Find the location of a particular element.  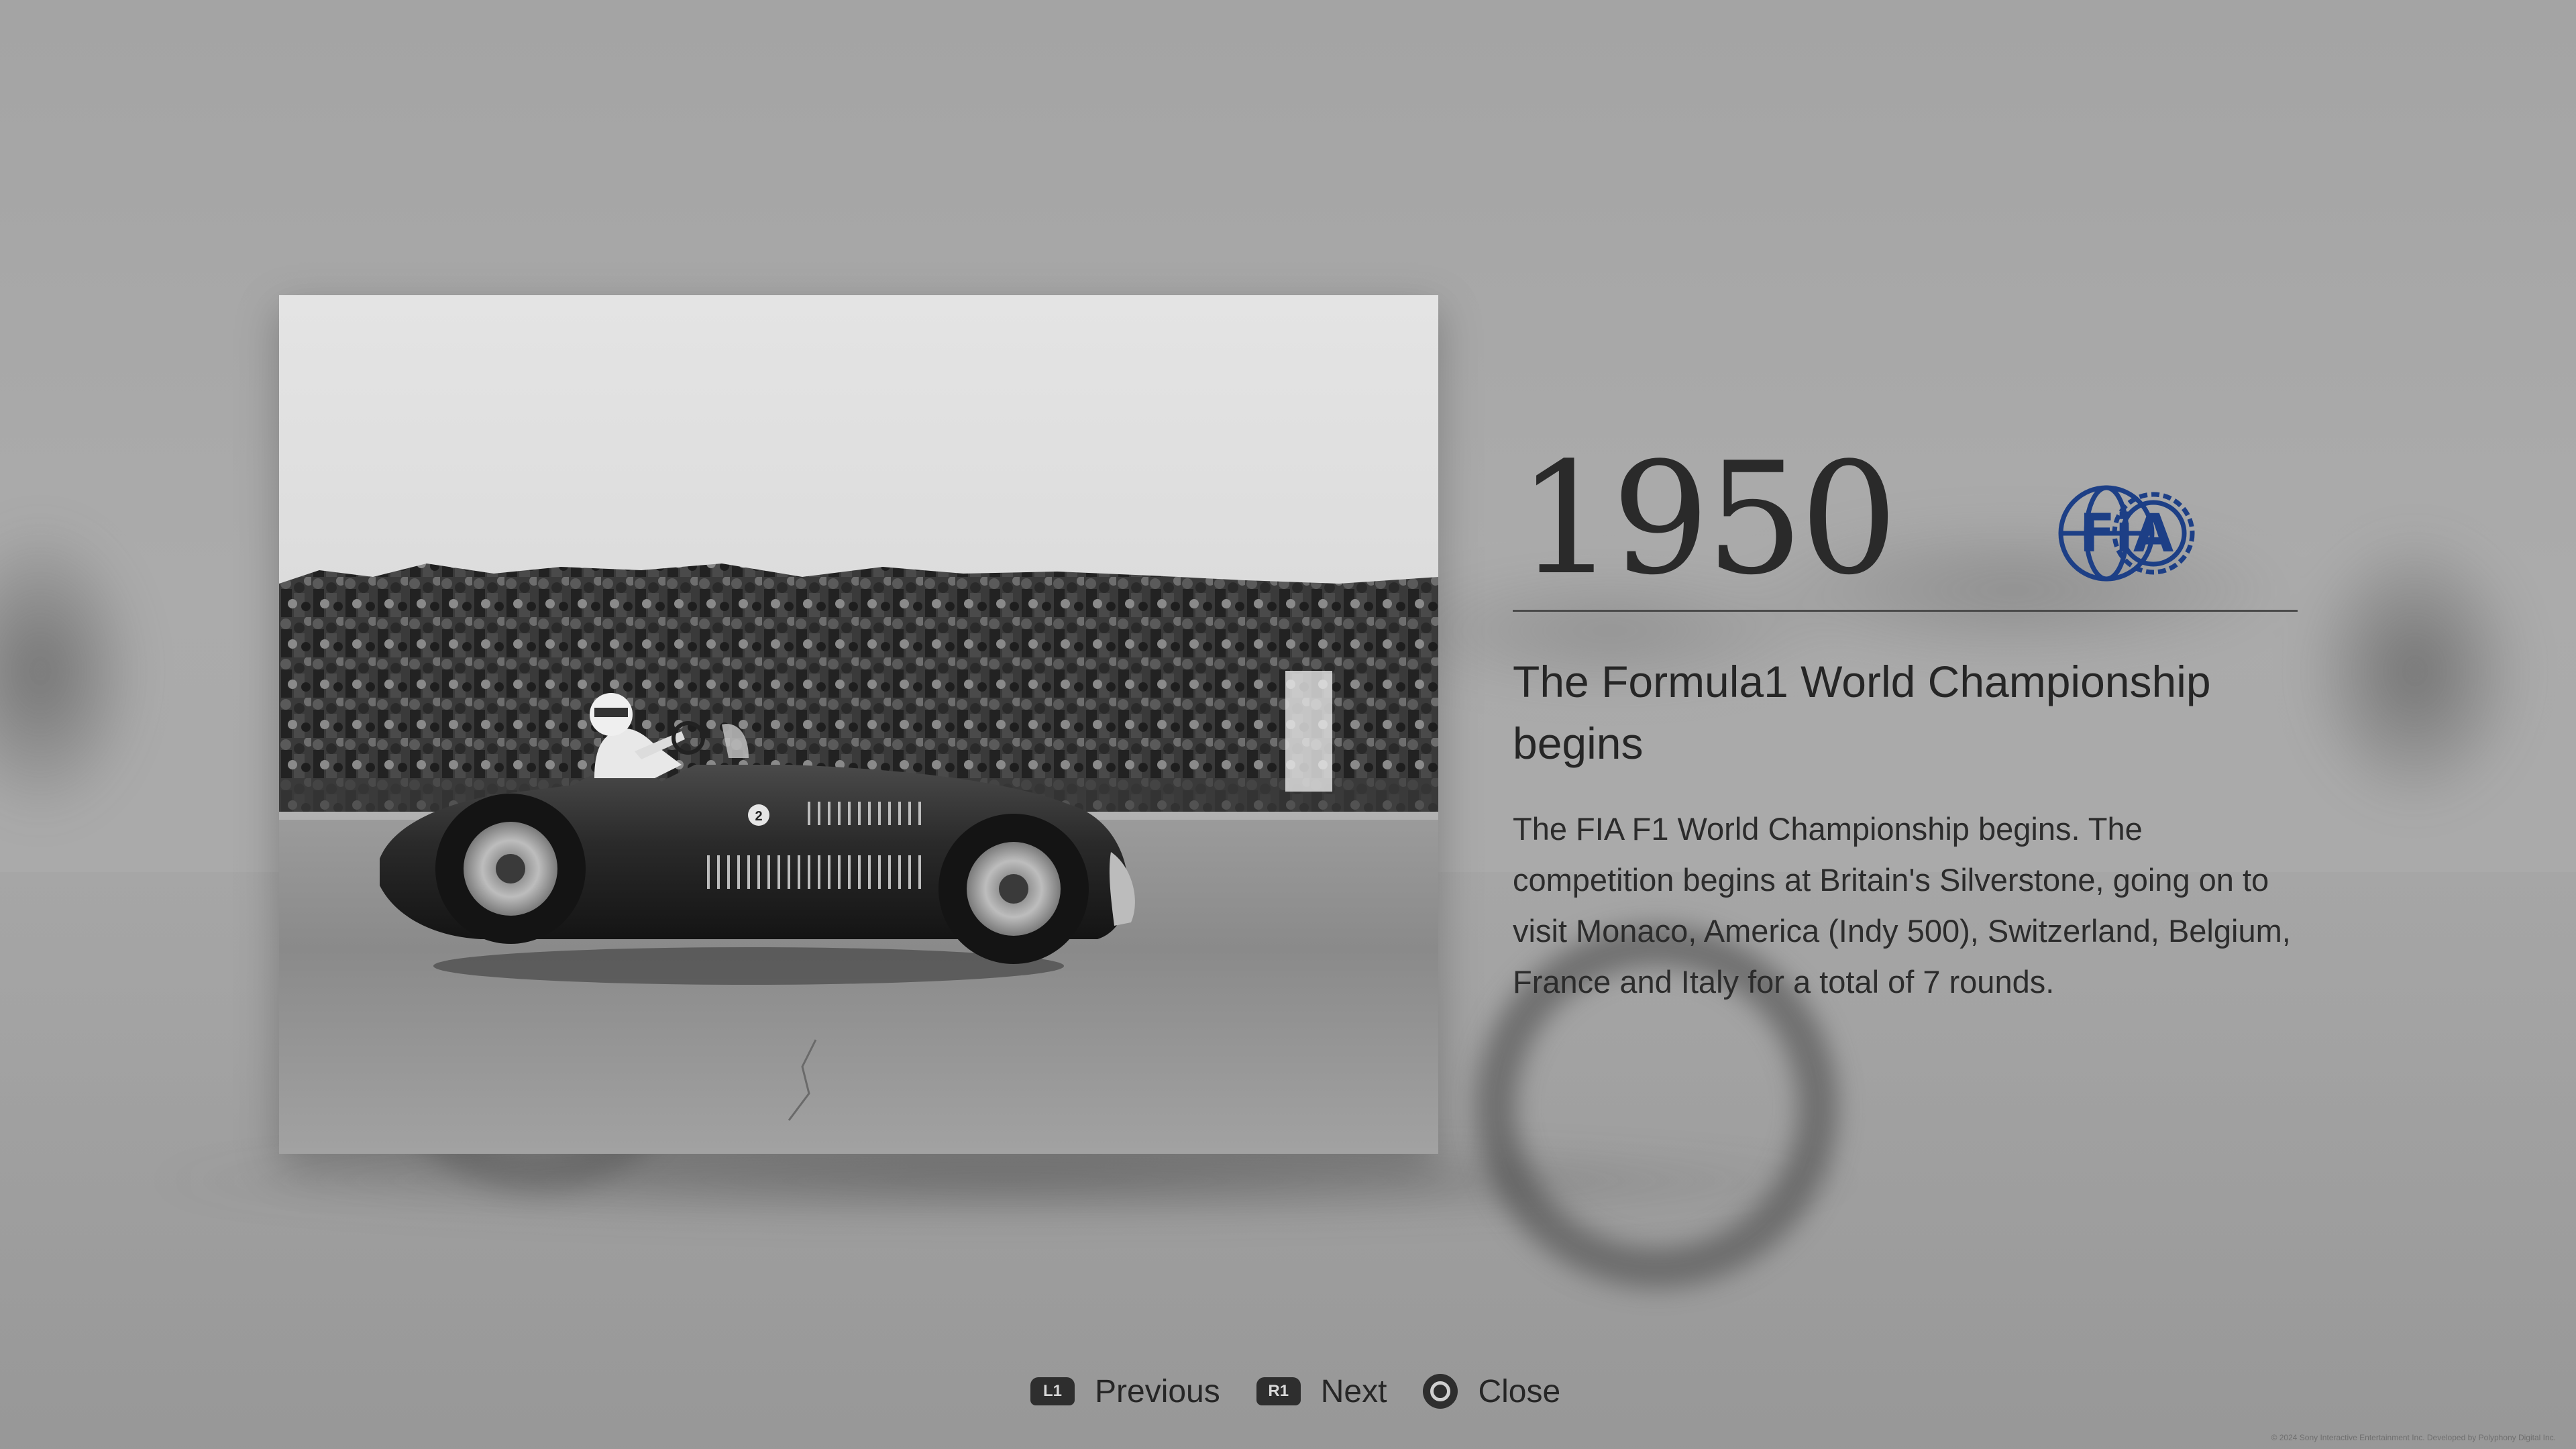

next-label: Next is located at coordinates (1353, 1391).